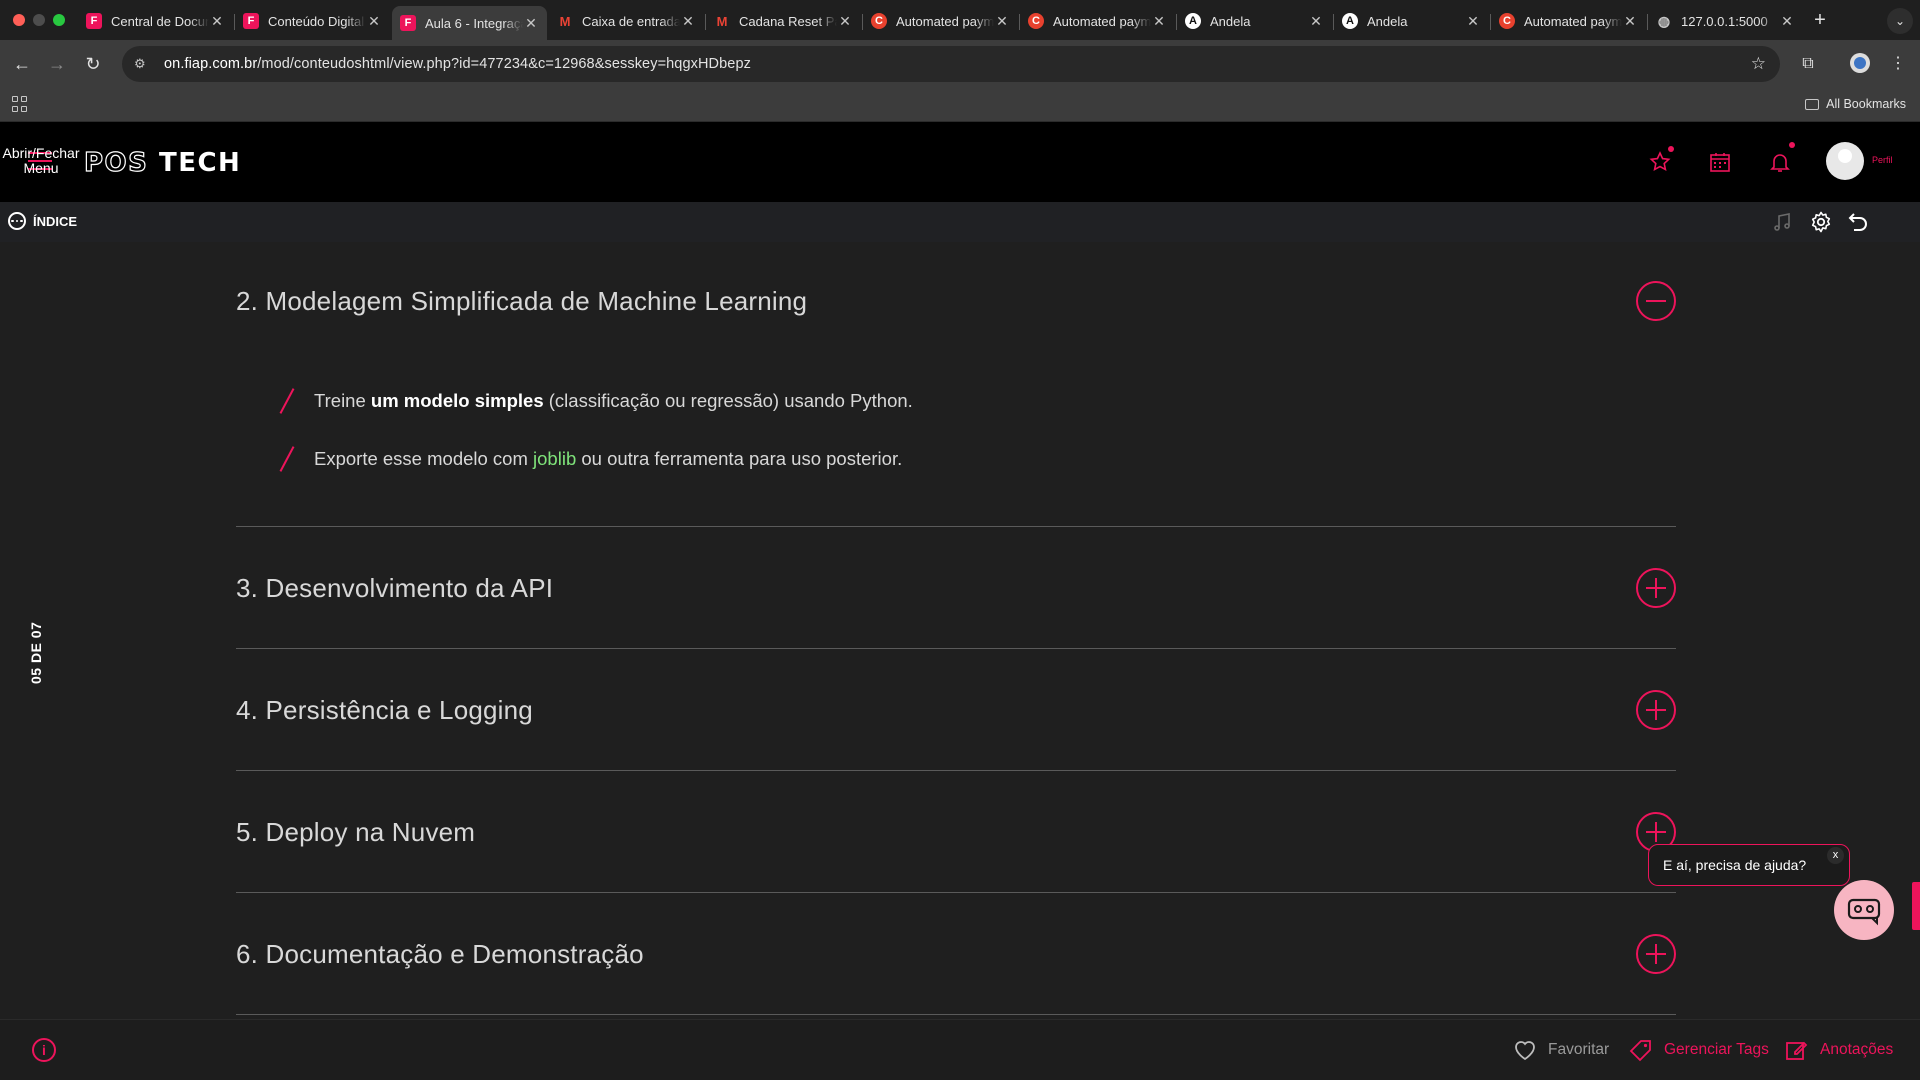 The height and width of the screenshot is (1080, 1920). I want to click on lesson-footer: i Favoritar Gerenciar Tags Anotações, so click(960, 1049).